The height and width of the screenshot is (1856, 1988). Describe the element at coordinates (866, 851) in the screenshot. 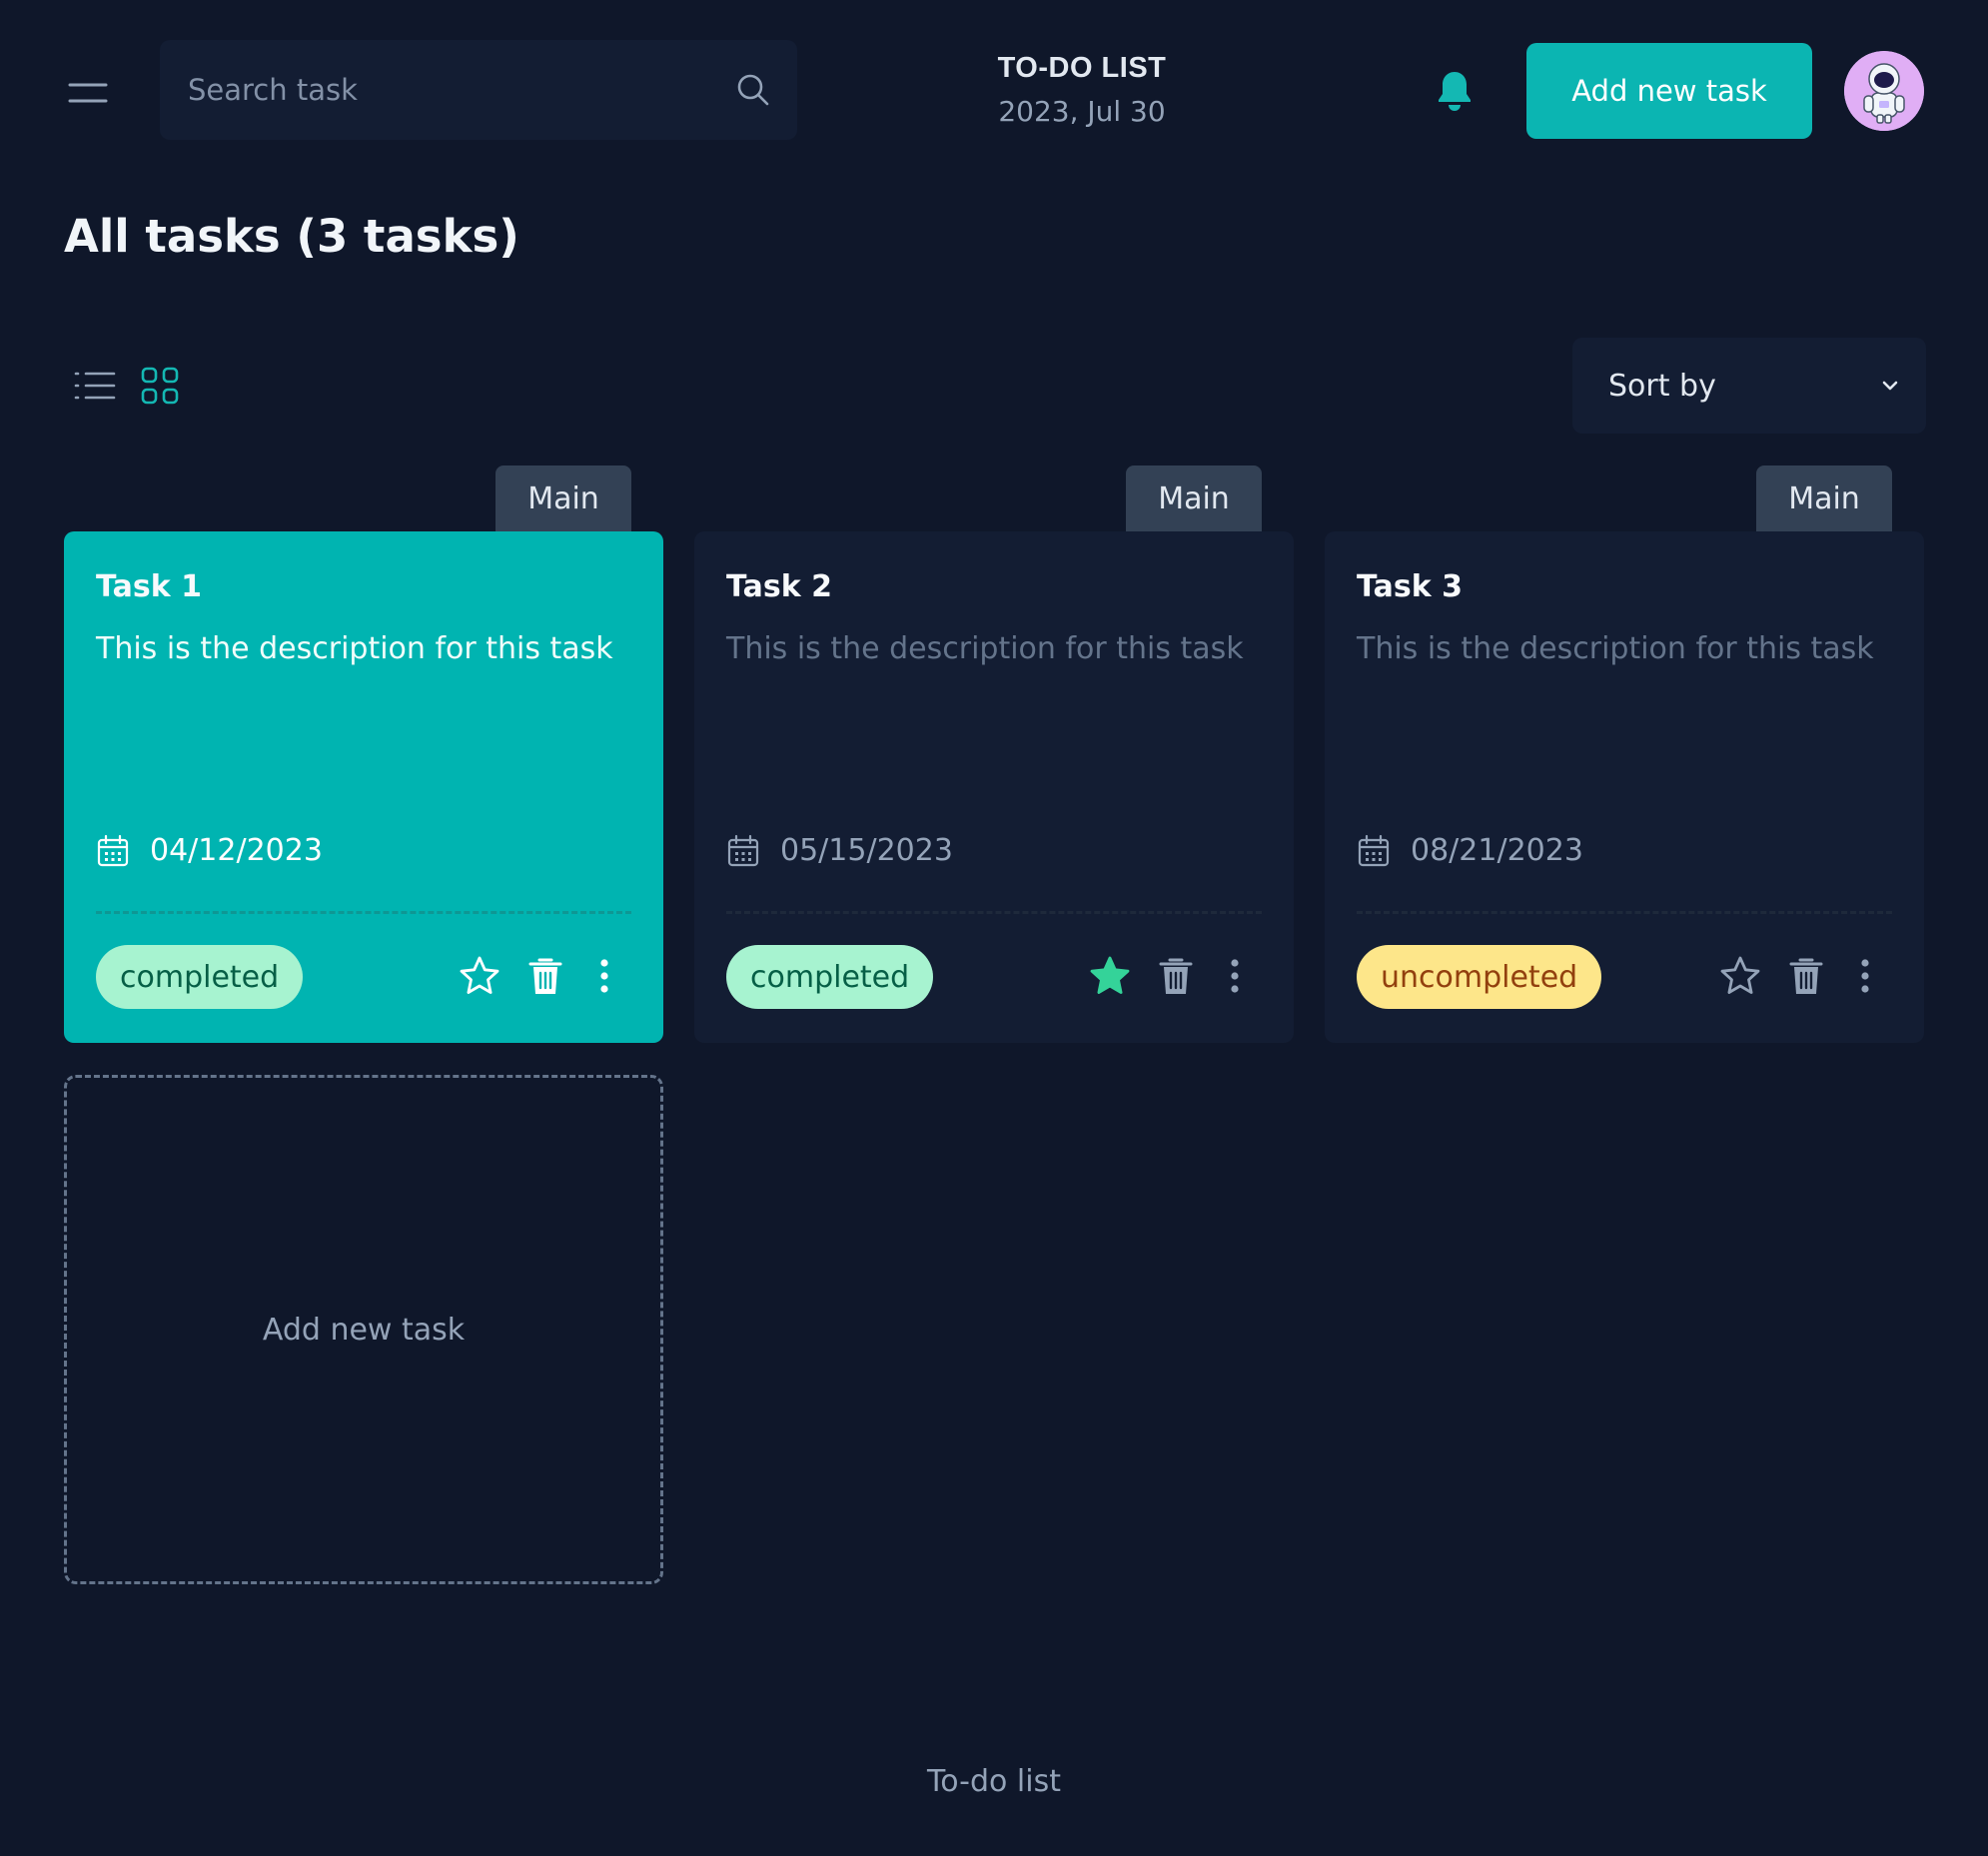

I see `task-date: 05/15/2023` at that location.